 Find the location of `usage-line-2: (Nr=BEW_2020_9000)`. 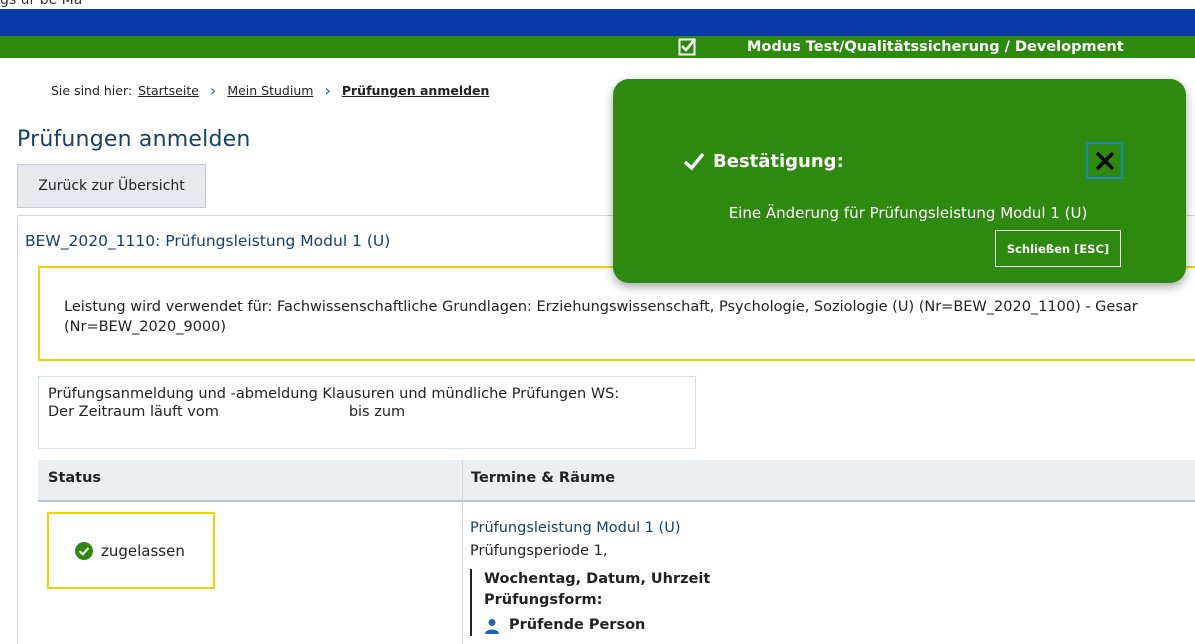

usage-line-2: (Nr=BEW_2020_9000) is located at coordinates (145, 327).